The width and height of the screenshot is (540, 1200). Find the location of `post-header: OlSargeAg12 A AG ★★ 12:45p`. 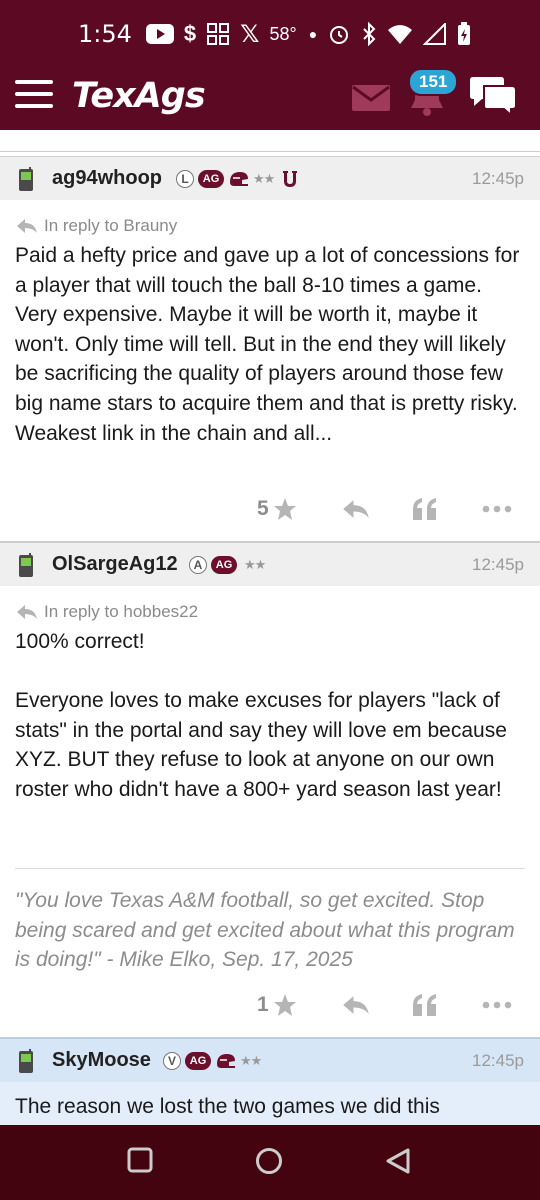

post-header: OlSargeAg12 A AG ★★ 12:45p is located at coordinates (270, 564).